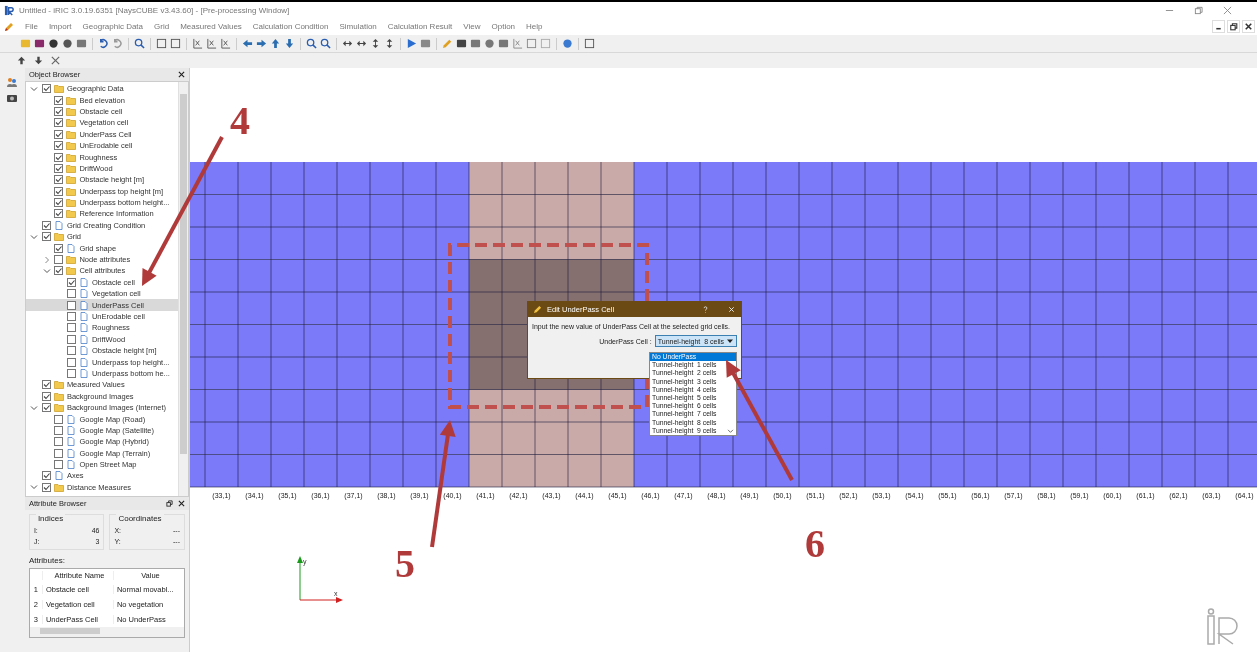 This screenshot has height=652, width=1257. Describe the element at coordinates (211, 26) in the screenshot. I see `menu-item: Measured Values` at that location.